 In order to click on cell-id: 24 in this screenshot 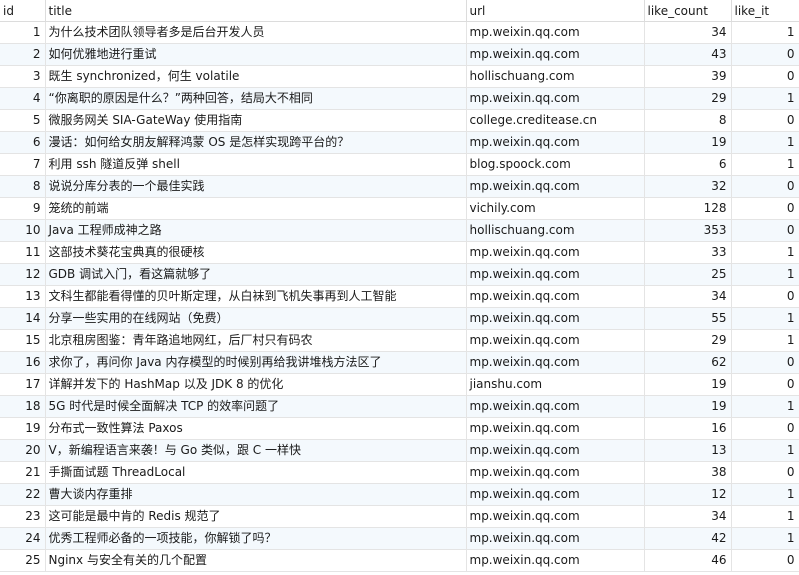, I will do `click(23, 538)`.